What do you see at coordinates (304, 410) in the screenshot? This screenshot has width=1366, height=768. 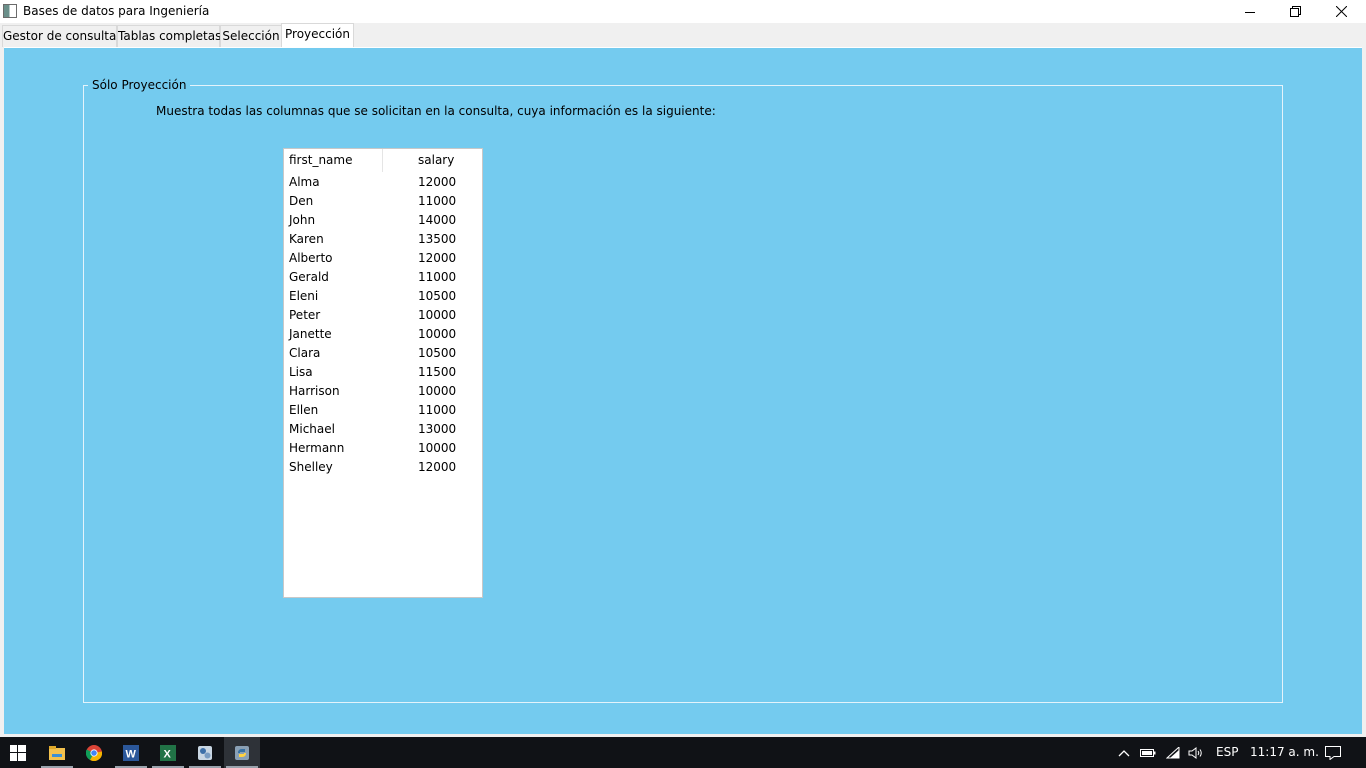 I see `cell-first-name: Ellen` at bounding box center [304, 410].